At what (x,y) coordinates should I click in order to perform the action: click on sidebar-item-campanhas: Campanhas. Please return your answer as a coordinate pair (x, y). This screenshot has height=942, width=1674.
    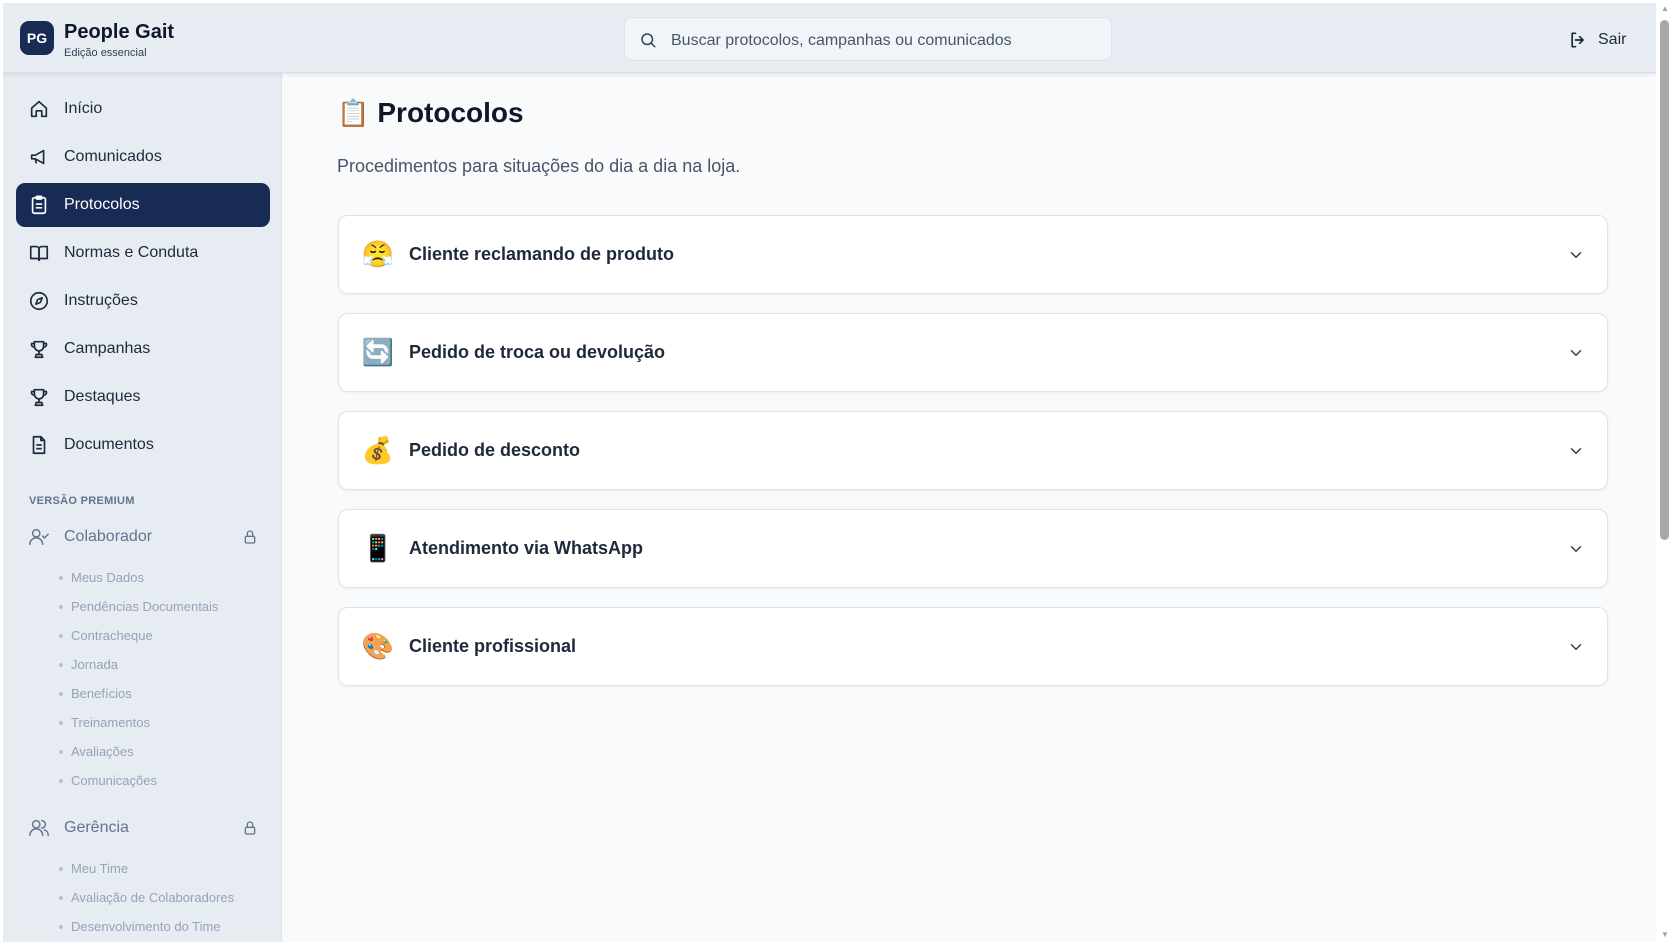
    Looking at the image, I should click on (143, 349).